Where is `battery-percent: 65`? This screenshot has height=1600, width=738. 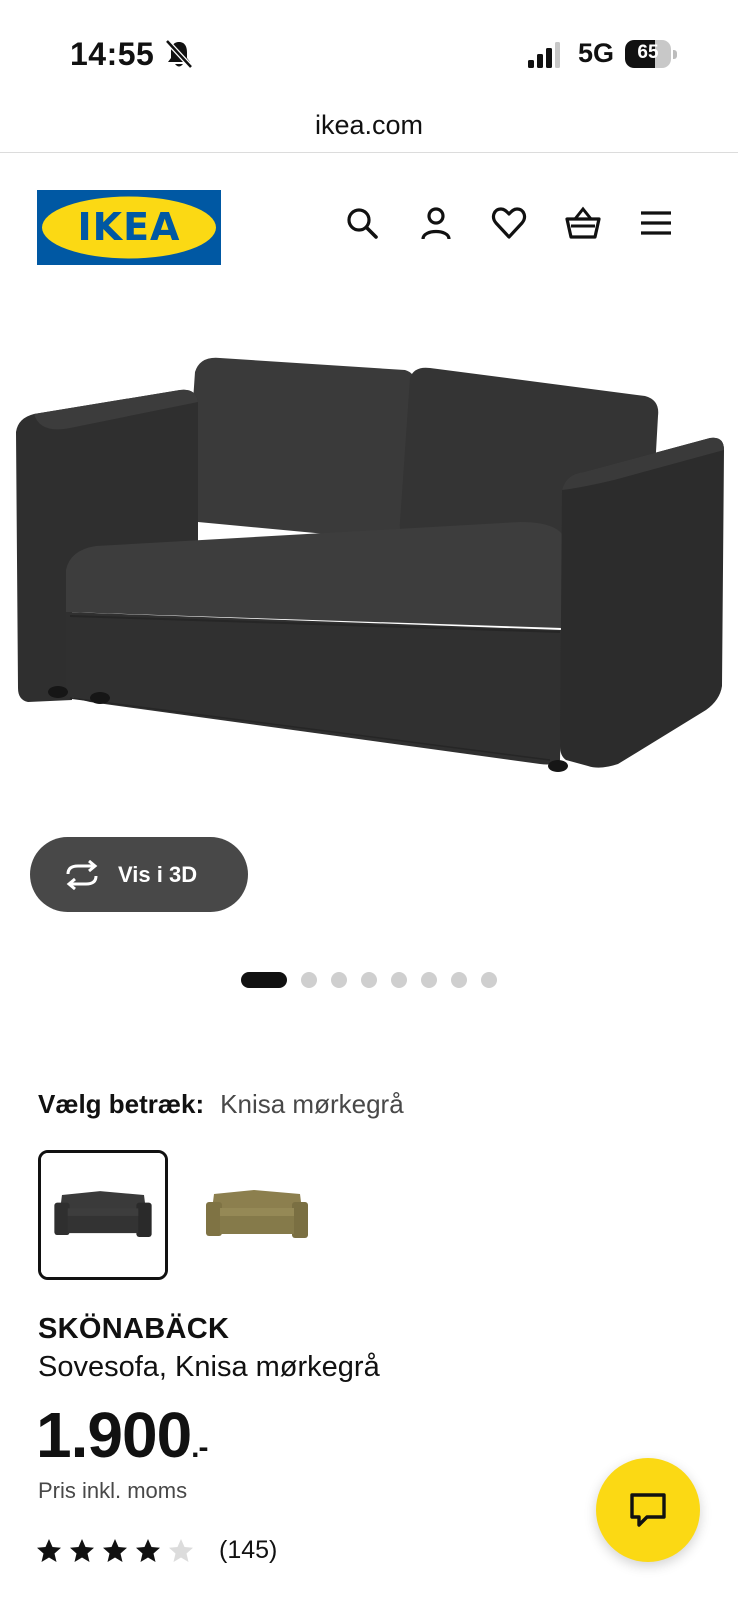 battery-percent: 65 is located at coordinates (648, 52).